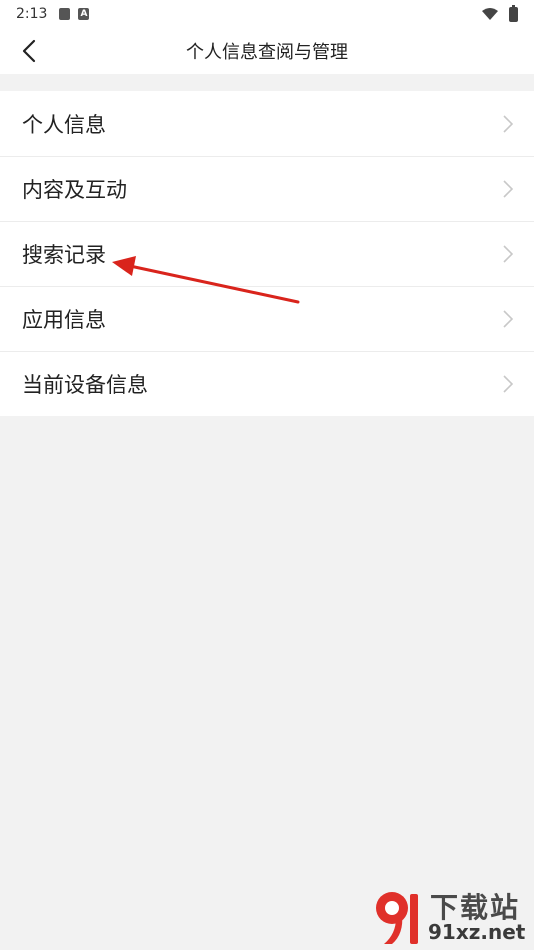 The height and width of the screenshot is (950, 534). I want to click on watermark-logo-icon, so click(397, 918).